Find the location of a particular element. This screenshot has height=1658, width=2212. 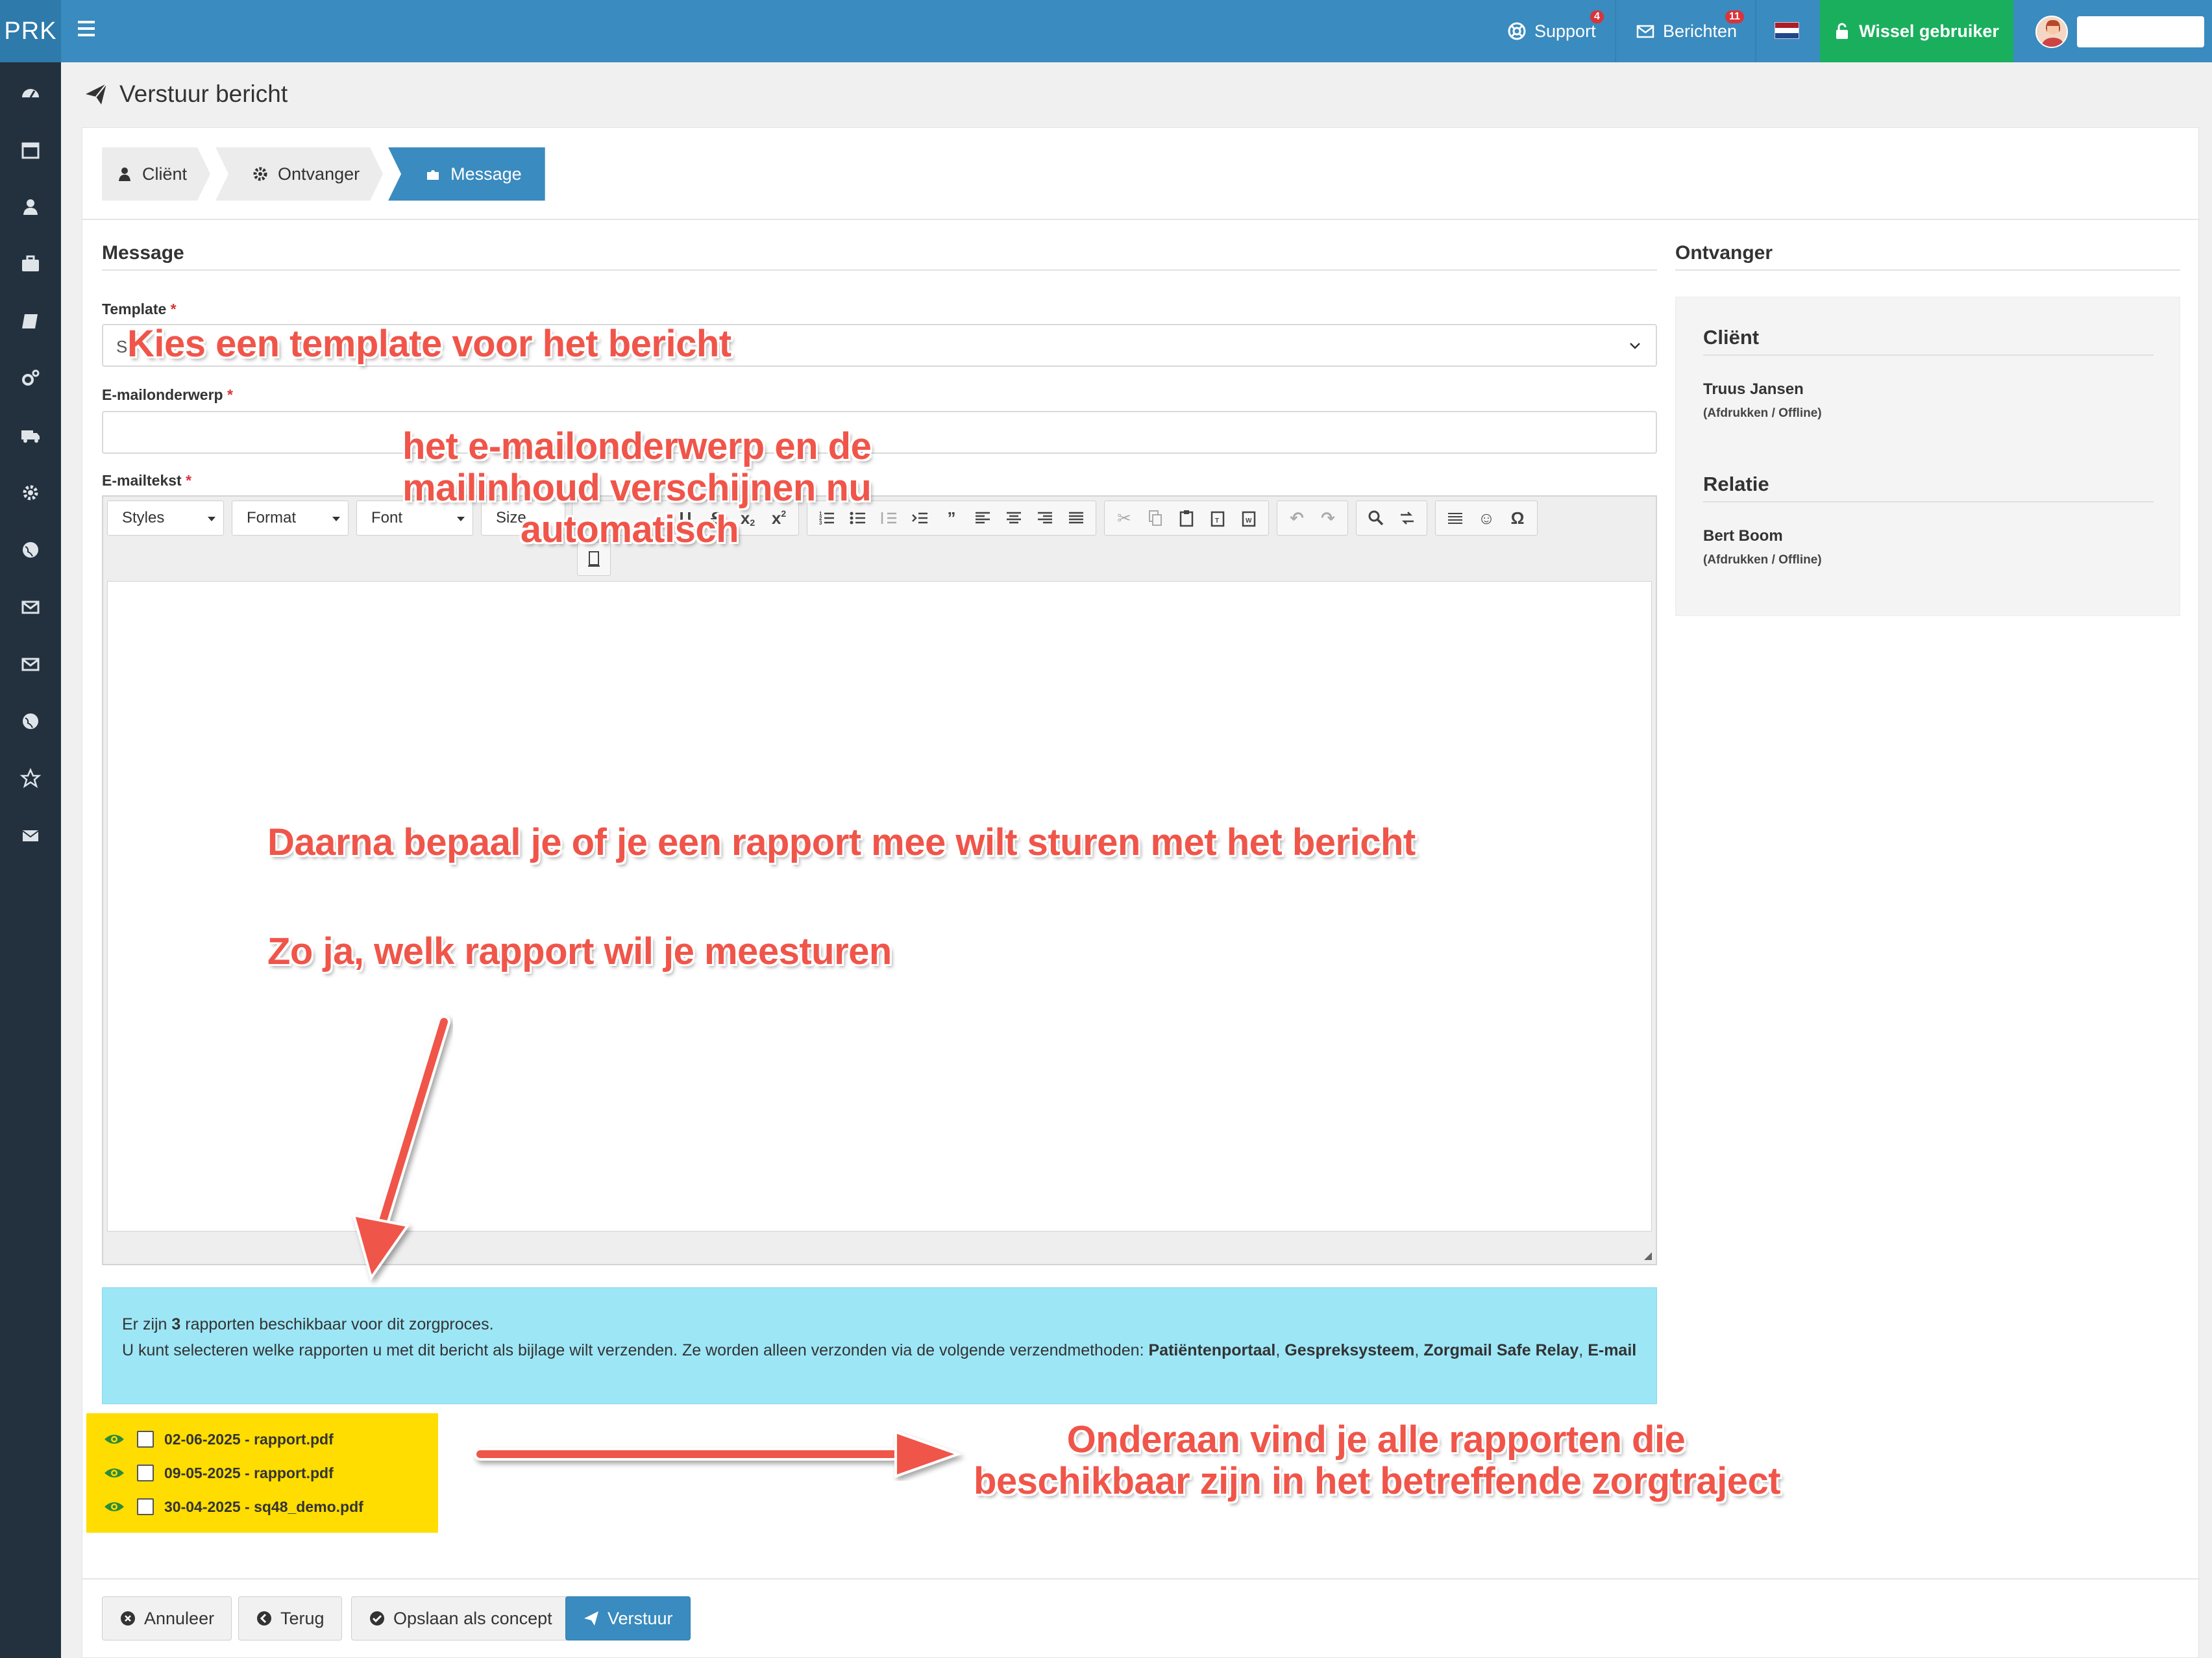

send-button: Verstuur is located at coordinates (628, 1618).